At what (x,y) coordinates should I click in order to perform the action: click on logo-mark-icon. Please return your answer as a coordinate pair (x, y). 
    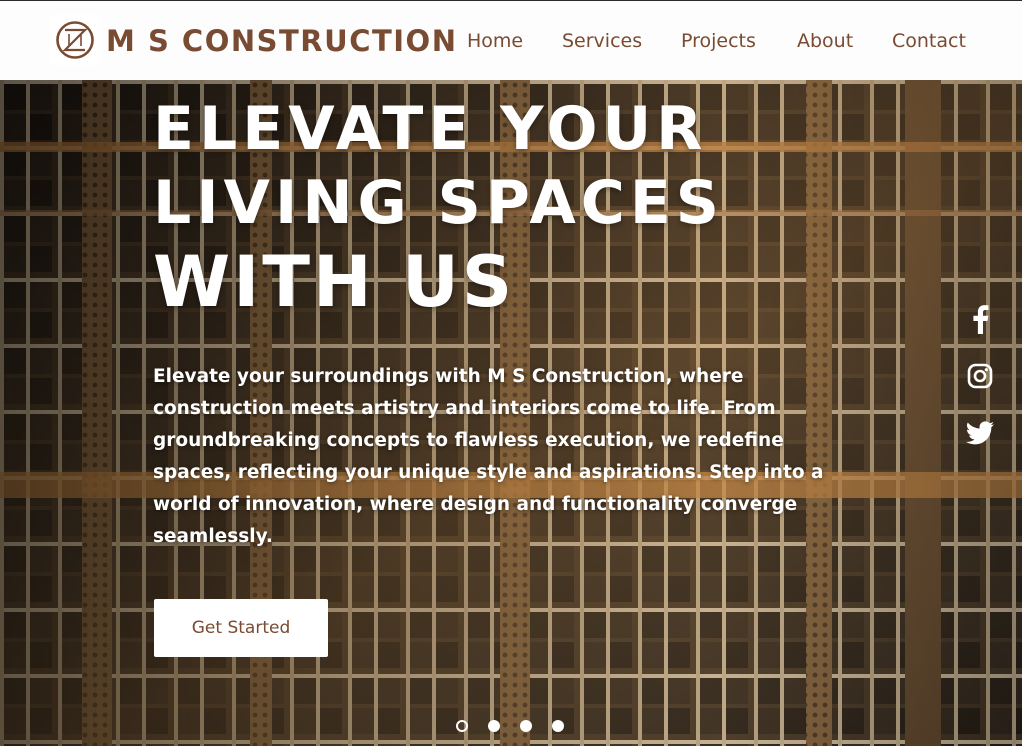
    Looking at the image, I should click on (75, 40).